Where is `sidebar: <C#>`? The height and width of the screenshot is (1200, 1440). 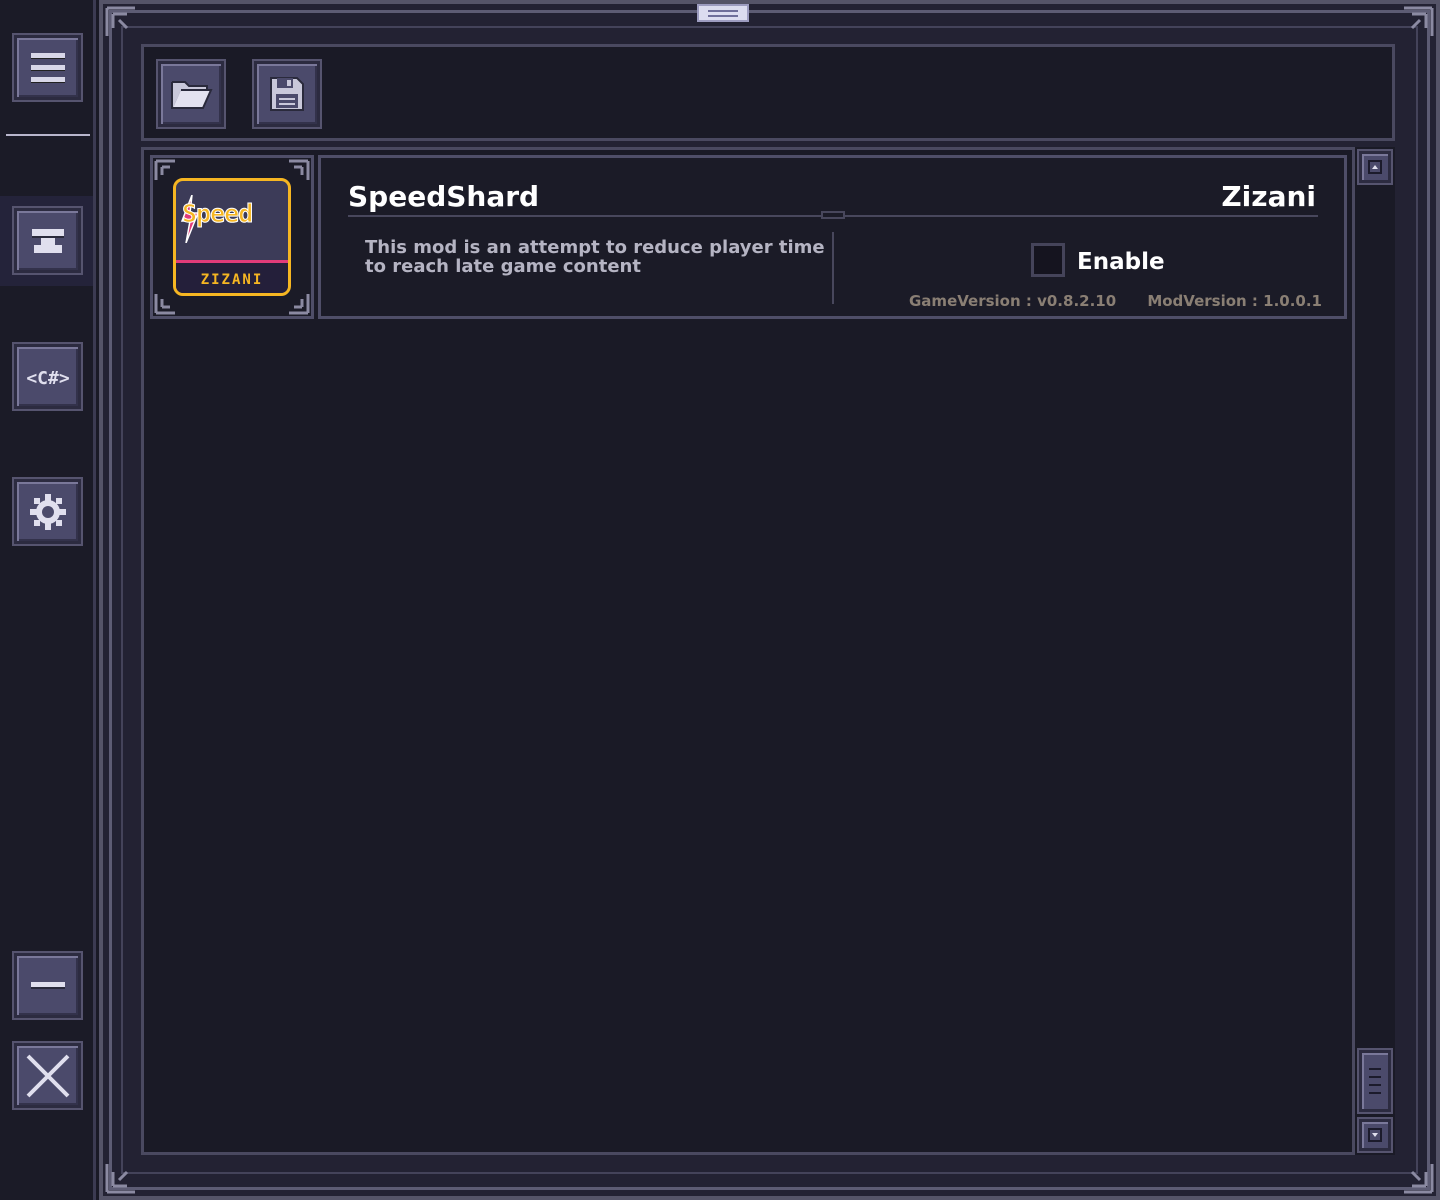
sidebar: <C#> is located at coordinates (48, 600).